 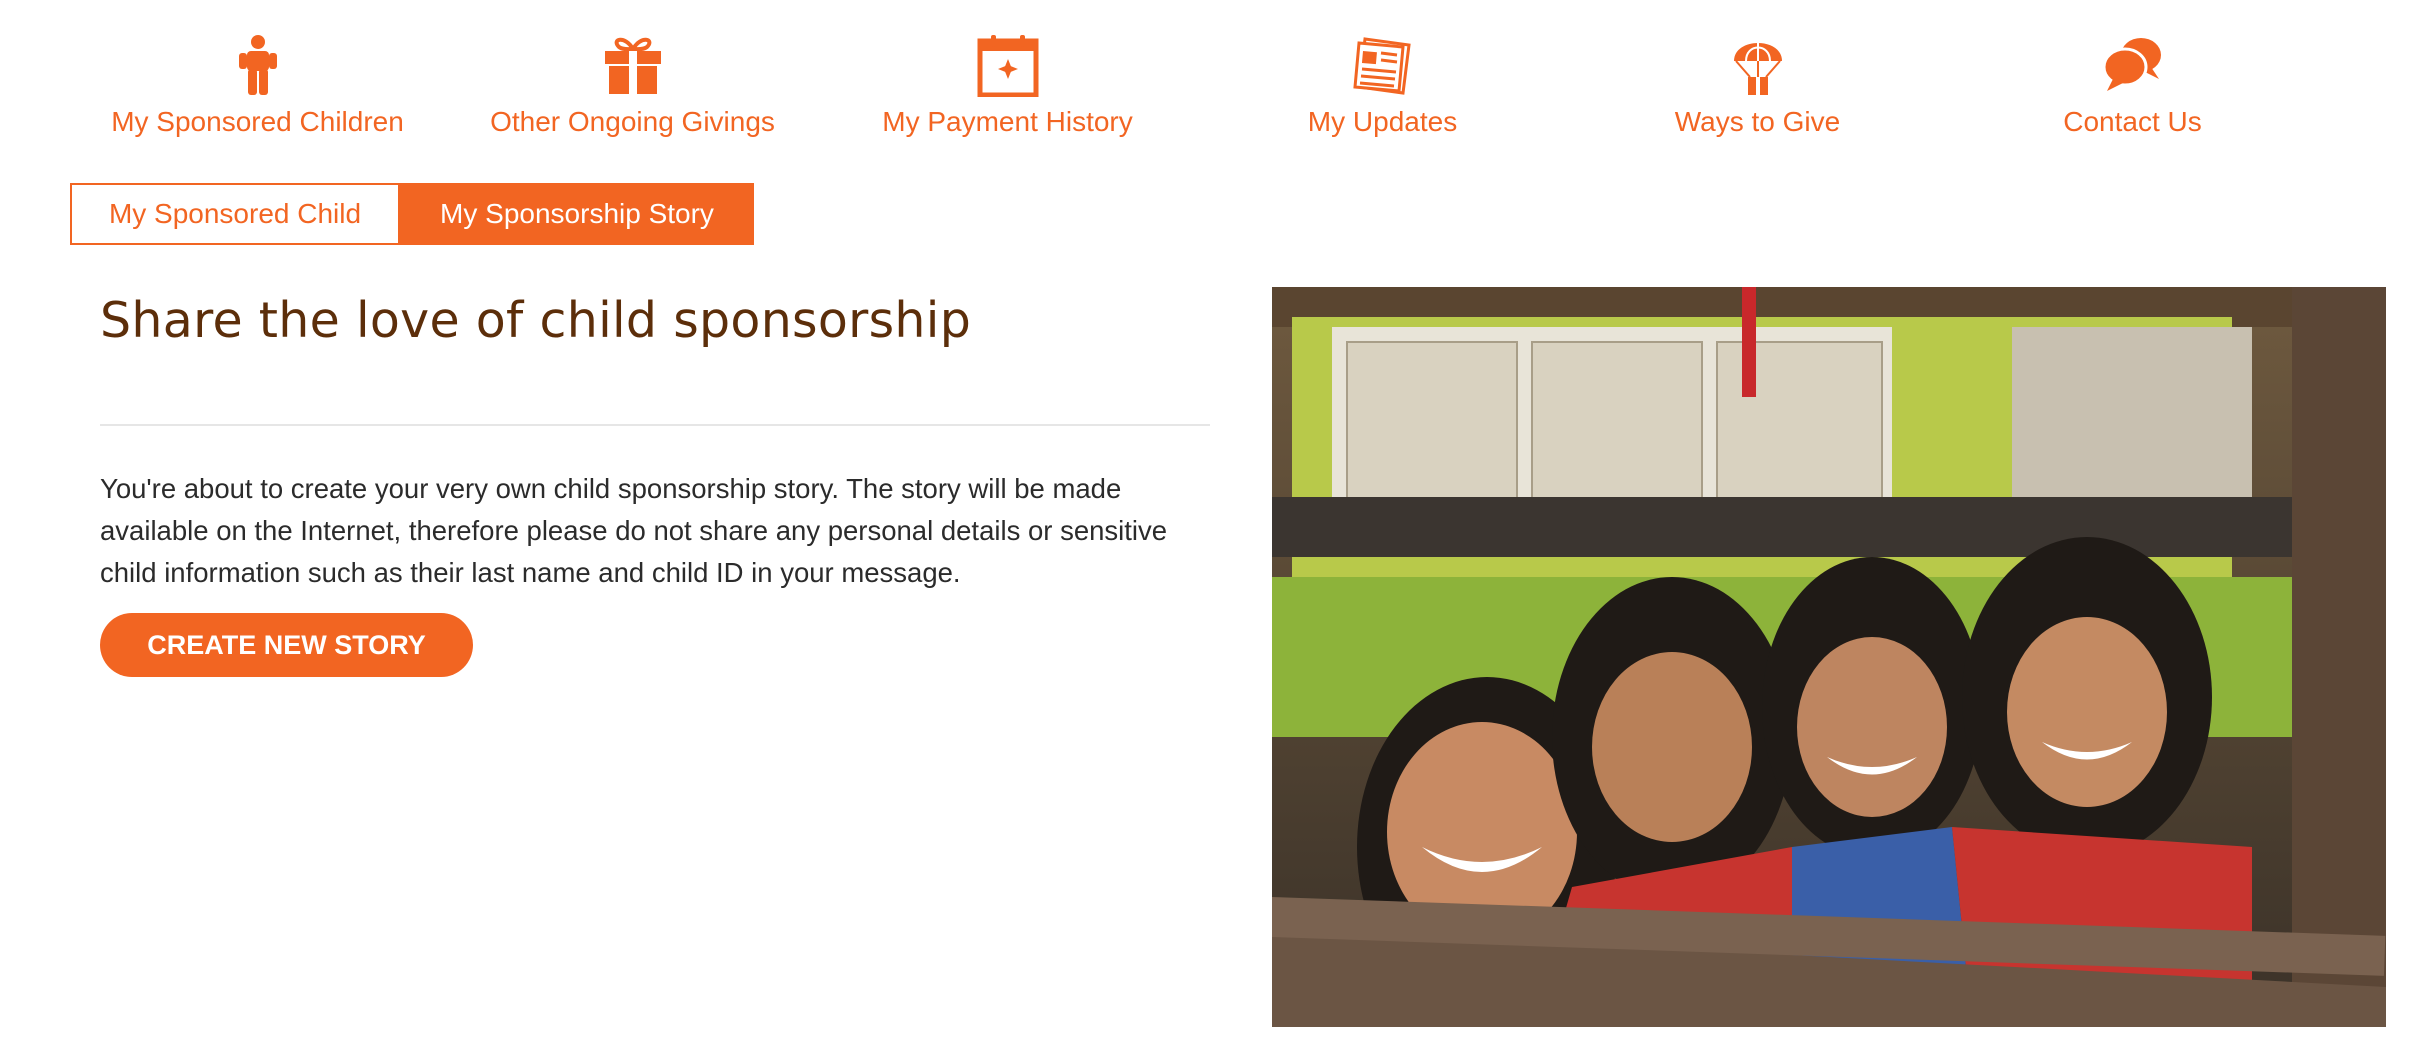 What do you see at coordinates (1757, 121) in the screenshot?
I see `nav-label: Ways to Give` at bounding box center [1757, 121].